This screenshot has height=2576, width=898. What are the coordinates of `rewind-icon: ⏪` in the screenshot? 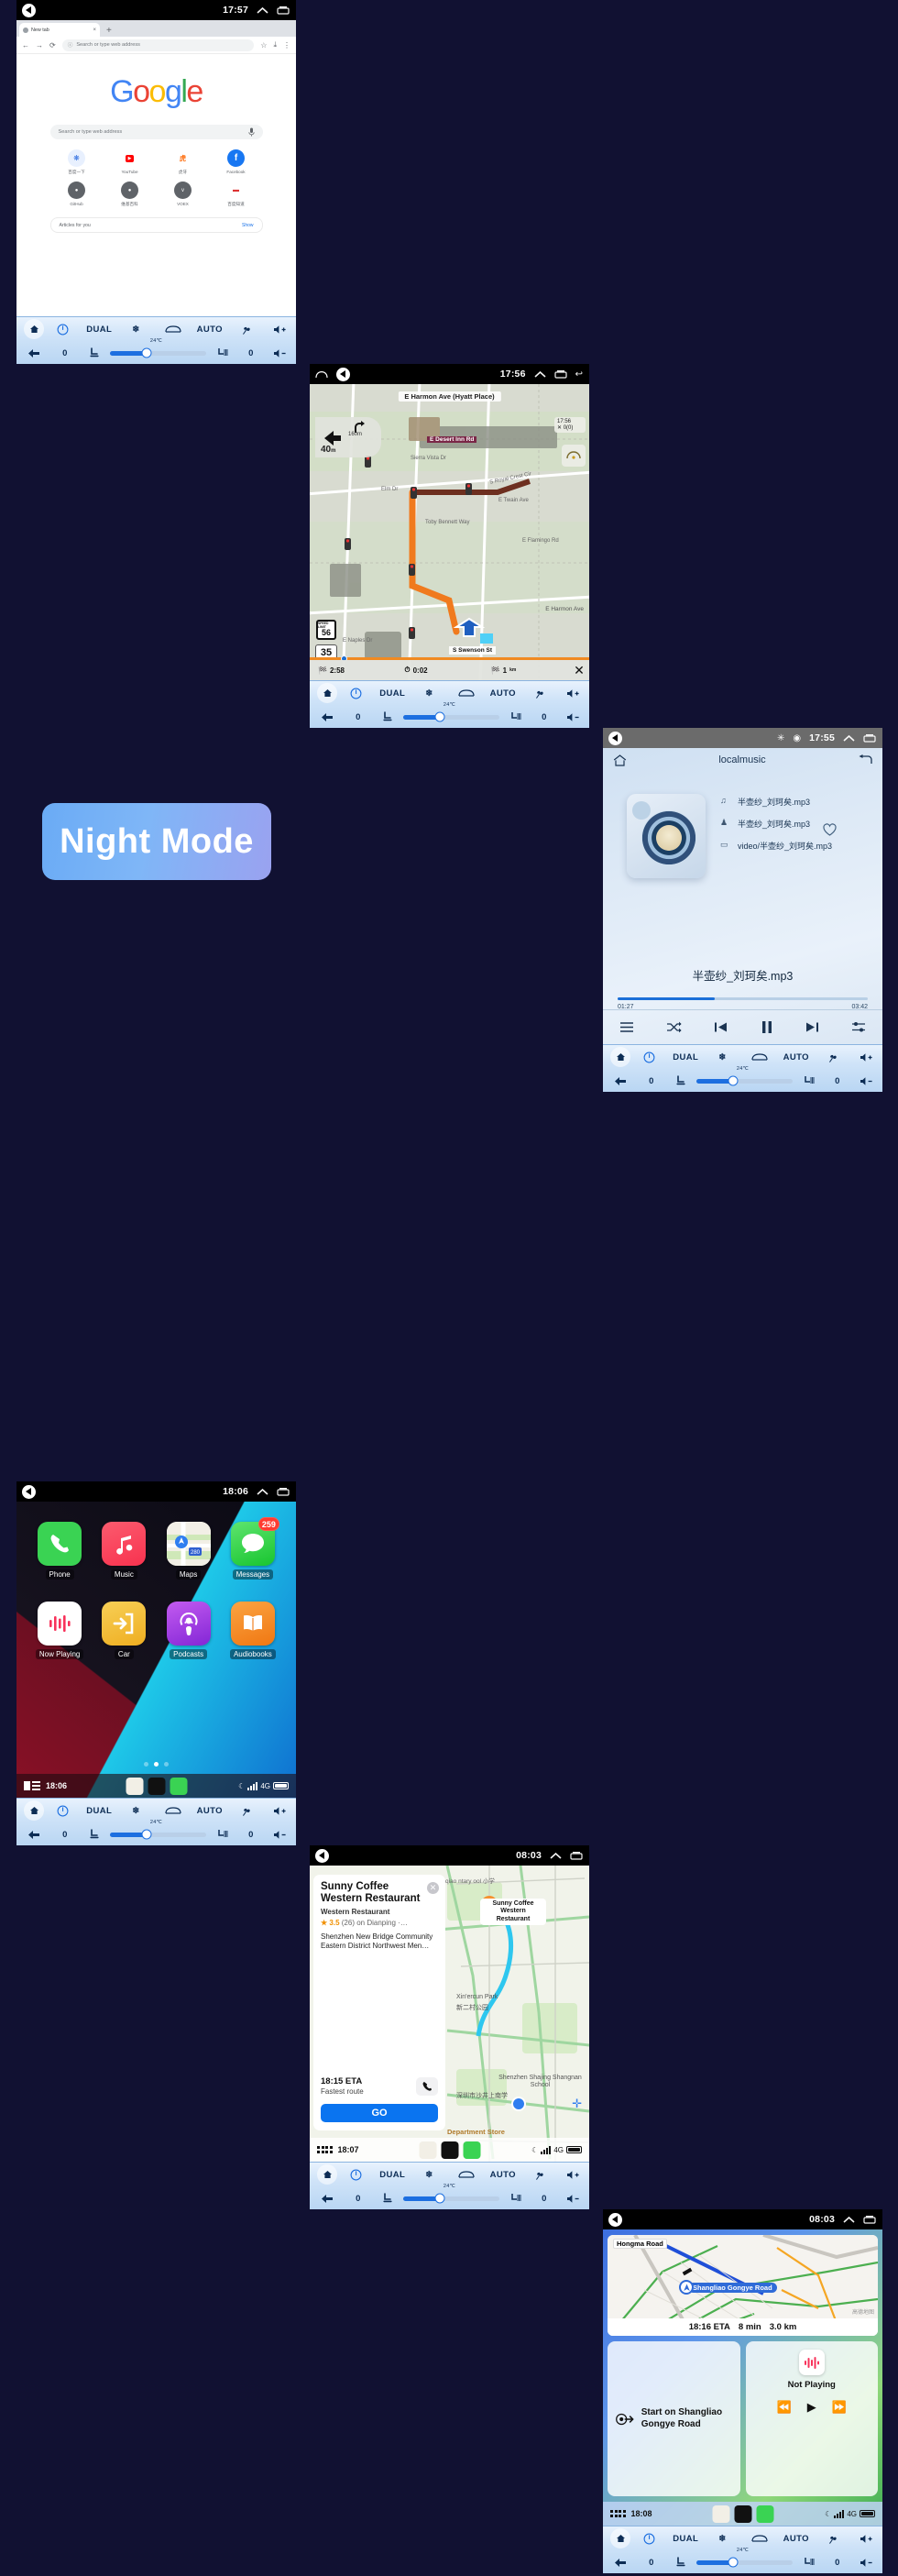 It's located at (784, 2407).